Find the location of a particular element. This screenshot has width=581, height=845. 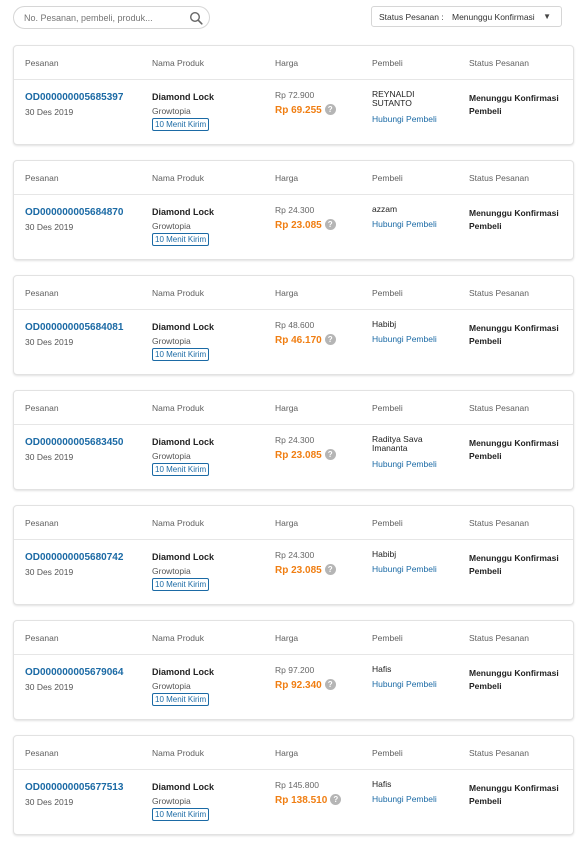

status-filter-dropdown: Status Pesanan : Menunggu Konfirmasi ▼ is located at coordinates (466, 16).